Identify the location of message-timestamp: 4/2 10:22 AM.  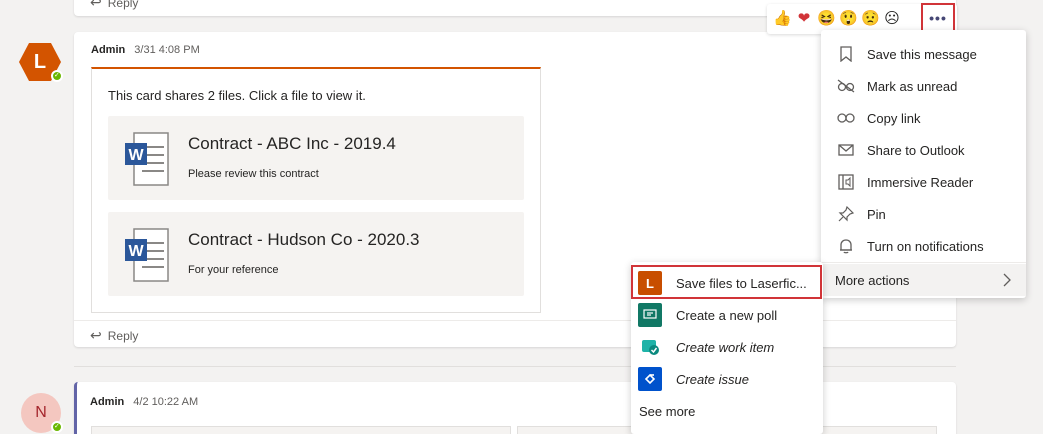
(166, 402).